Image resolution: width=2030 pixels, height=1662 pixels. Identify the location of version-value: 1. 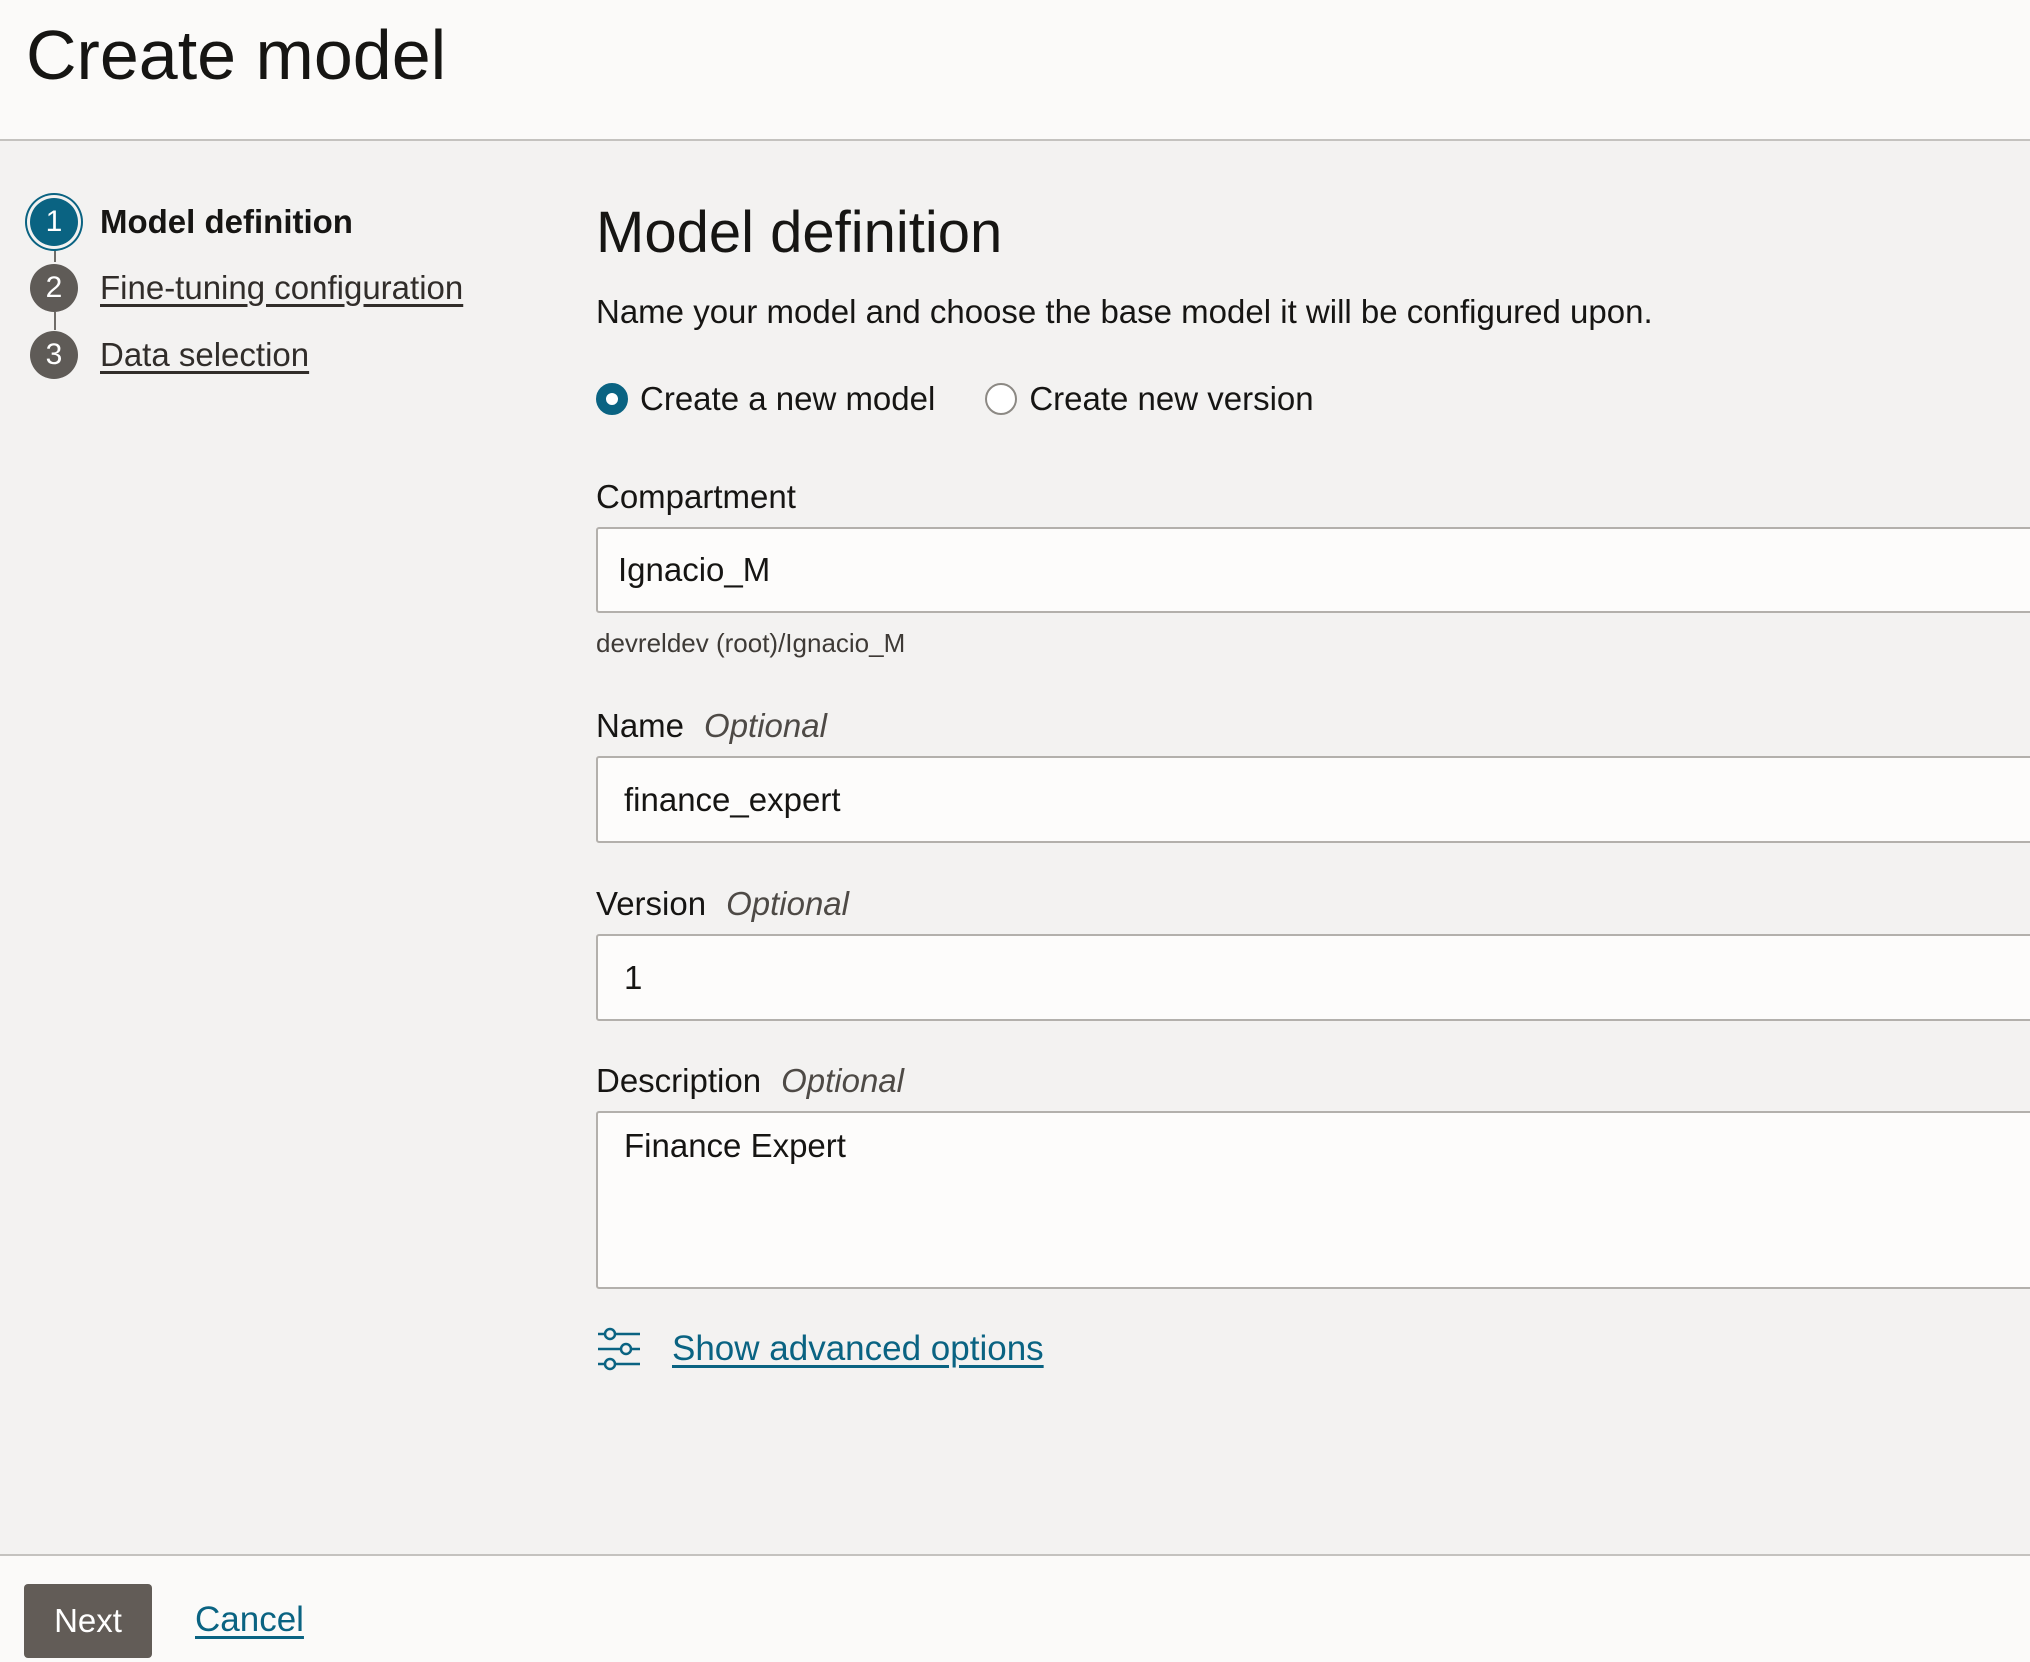
(633, 977).